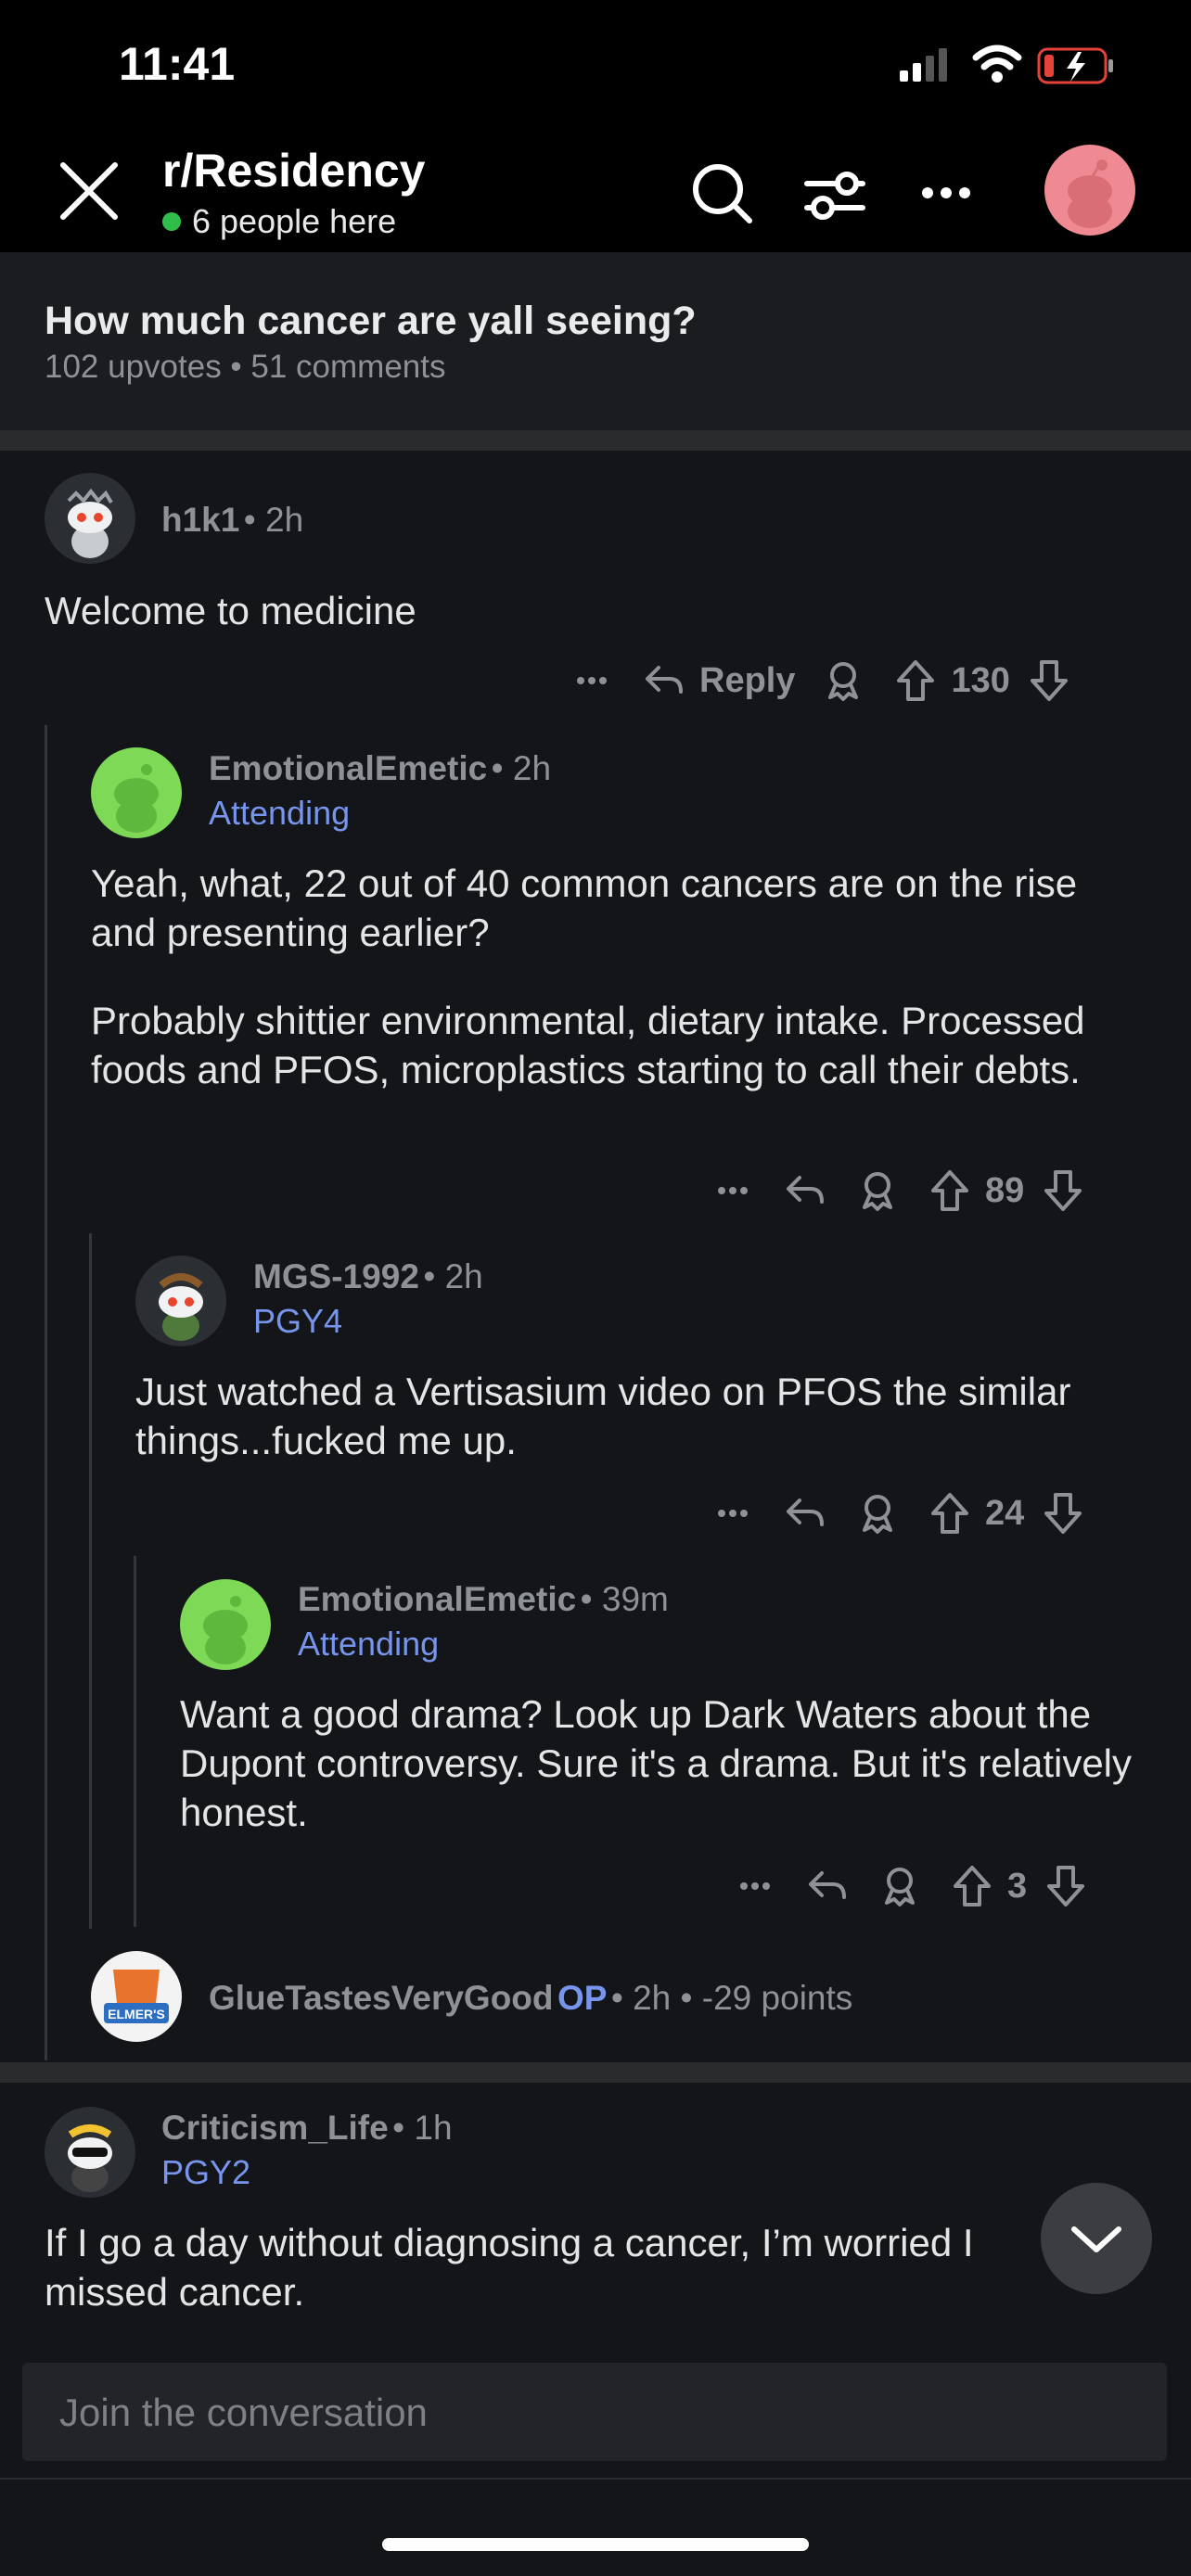 Image resolution: width=1191 pixels, height=2576 pixels. I want to click on next-comment-button, so click(1096, 2238).